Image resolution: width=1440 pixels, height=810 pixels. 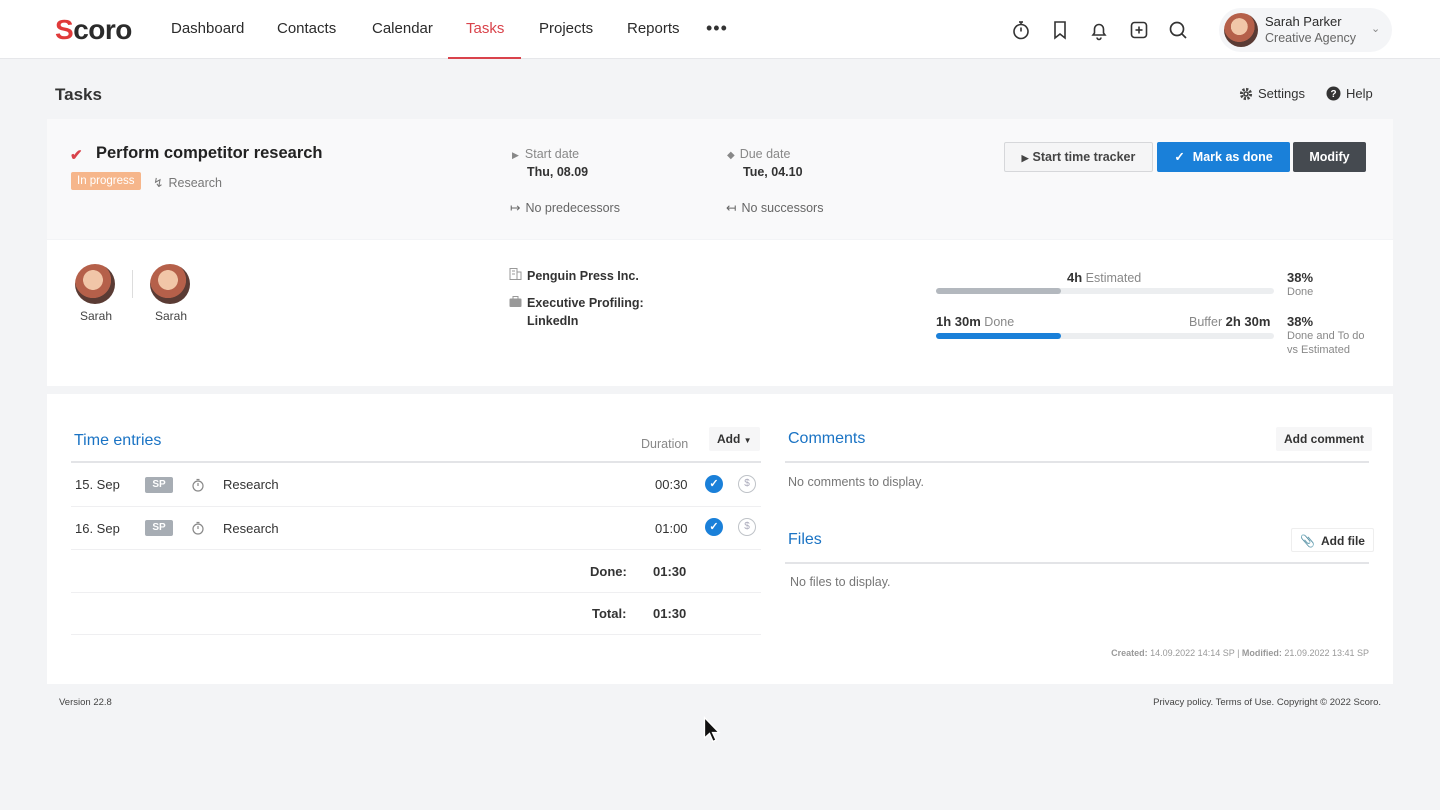 I want to click on done-todo-label: Done and To do vs Estimated, so click(x=1325, y=343).